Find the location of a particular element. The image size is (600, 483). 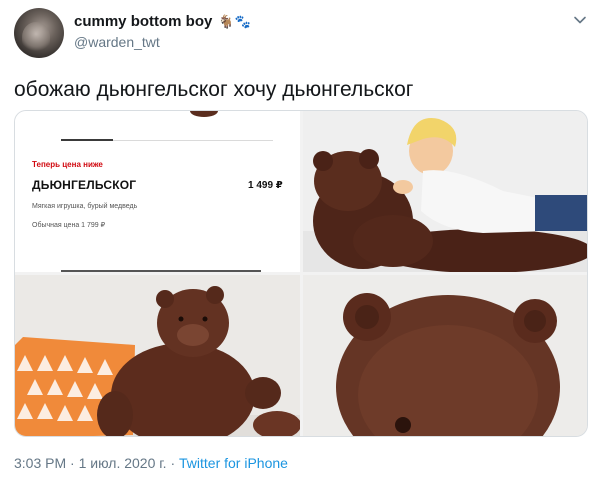

old-price: Обычная цена 1 799 ₽ is located at coordinates (69, 225).